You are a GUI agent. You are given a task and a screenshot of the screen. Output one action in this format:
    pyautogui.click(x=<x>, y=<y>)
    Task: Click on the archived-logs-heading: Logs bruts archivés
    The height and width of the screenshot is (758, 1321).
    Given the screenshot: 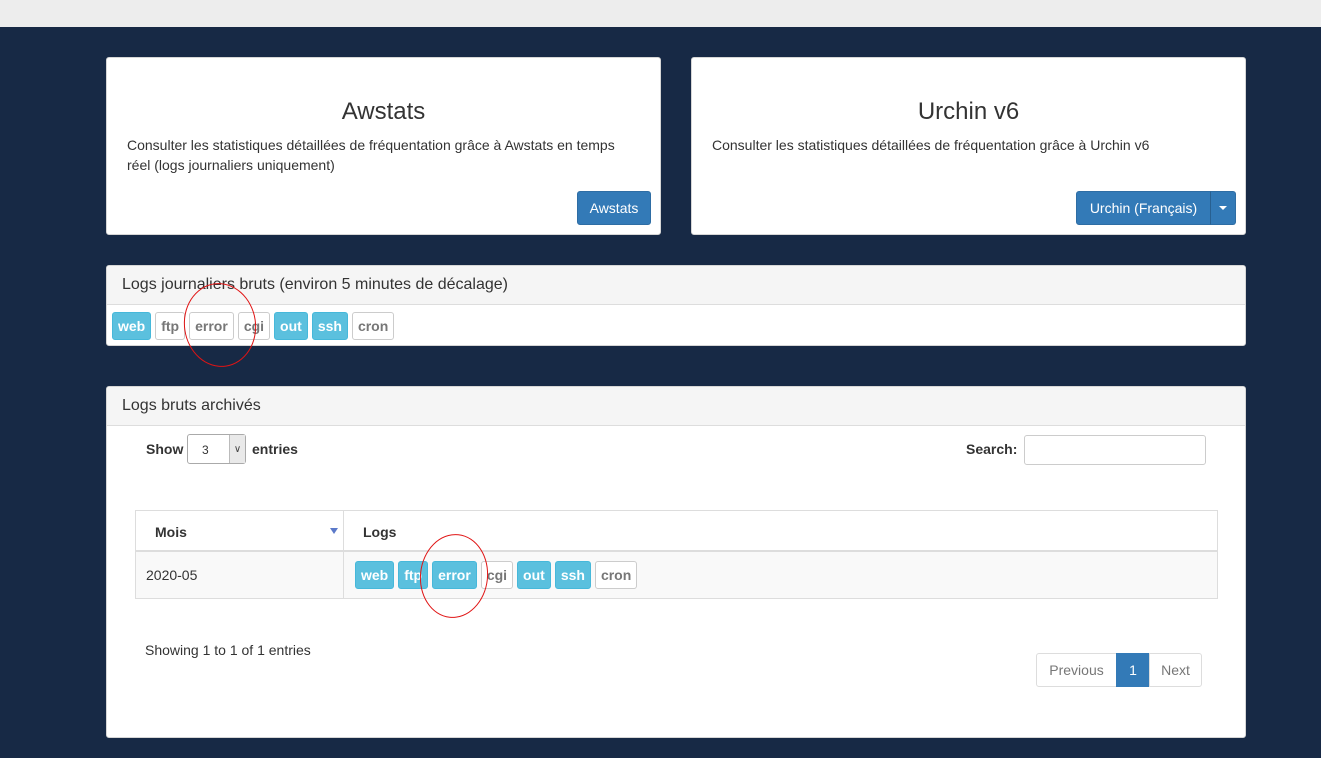 What is the action you would take?
    pyautogui.click(x=676, y=406)
    